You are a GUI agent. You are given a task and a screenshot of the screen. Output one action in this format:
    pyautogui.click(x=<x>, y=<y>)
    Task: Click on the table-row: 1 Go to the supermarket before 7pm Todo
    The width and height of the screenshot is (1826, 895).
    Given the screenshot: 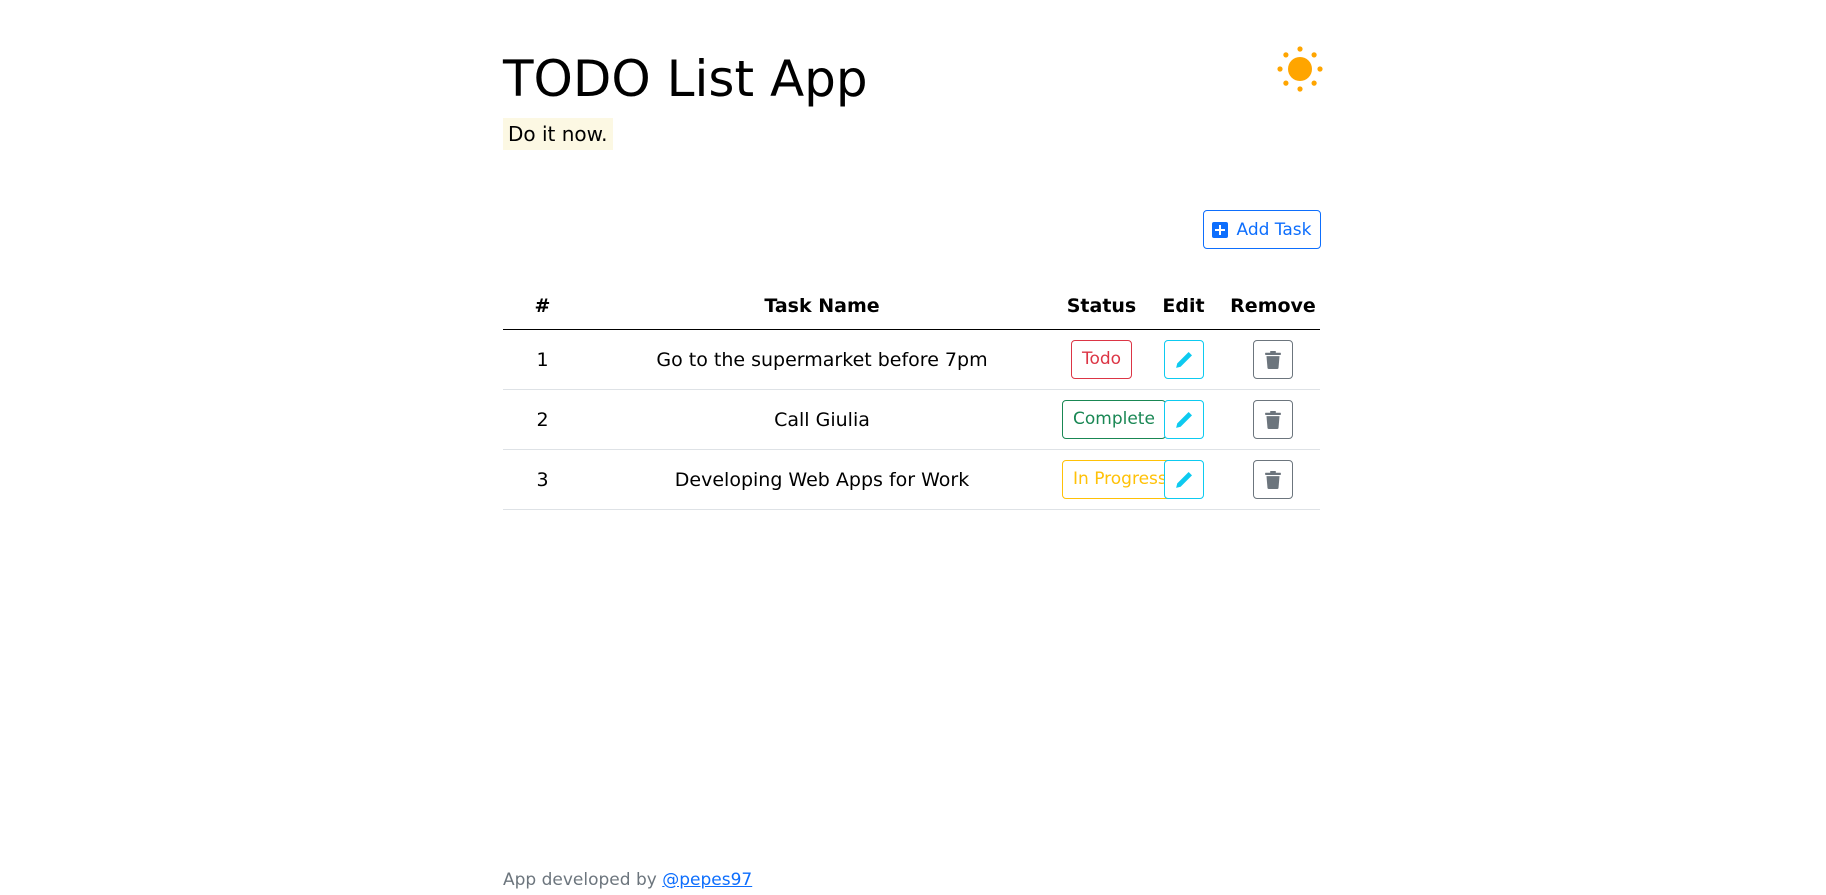 What is the action you would take?
    pyautogui.click(x=911, y=359)
    